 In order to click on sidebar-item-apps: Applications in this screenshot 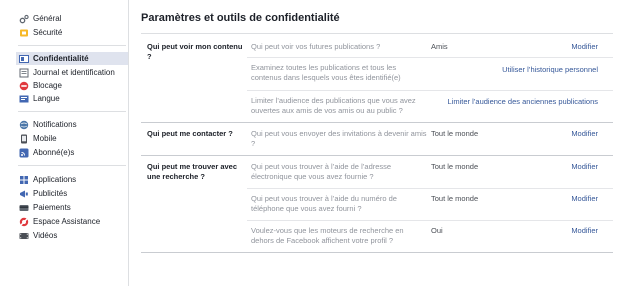, I will do `click(72, 179)`.